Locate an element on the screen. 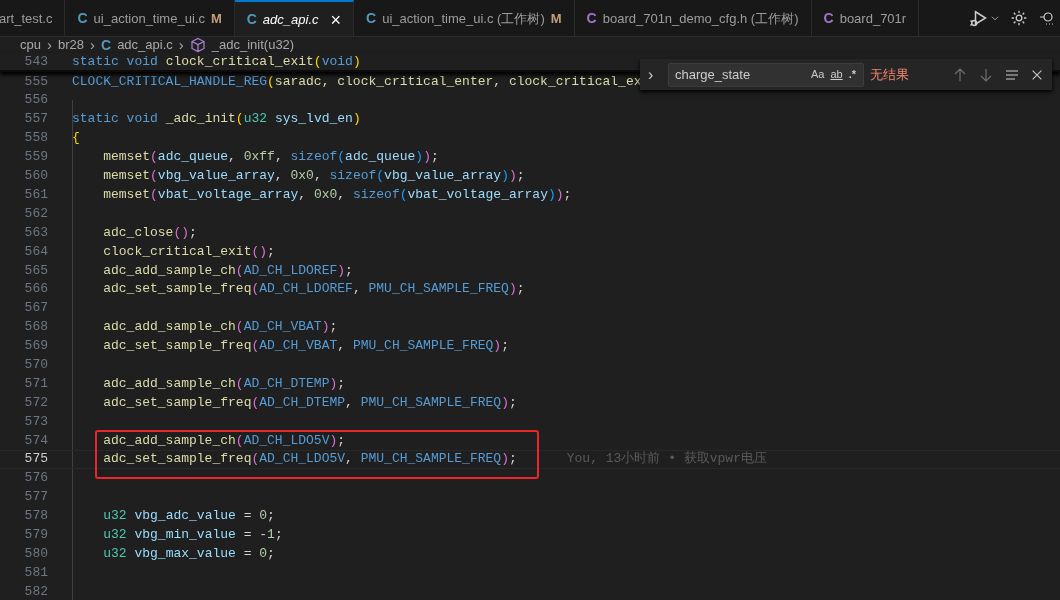  code-line: adc_set_sample_freq(AD_CH_DTEMP, PMU_CH_SAMPLE_FREQ); is located at coordinates (309, 402).